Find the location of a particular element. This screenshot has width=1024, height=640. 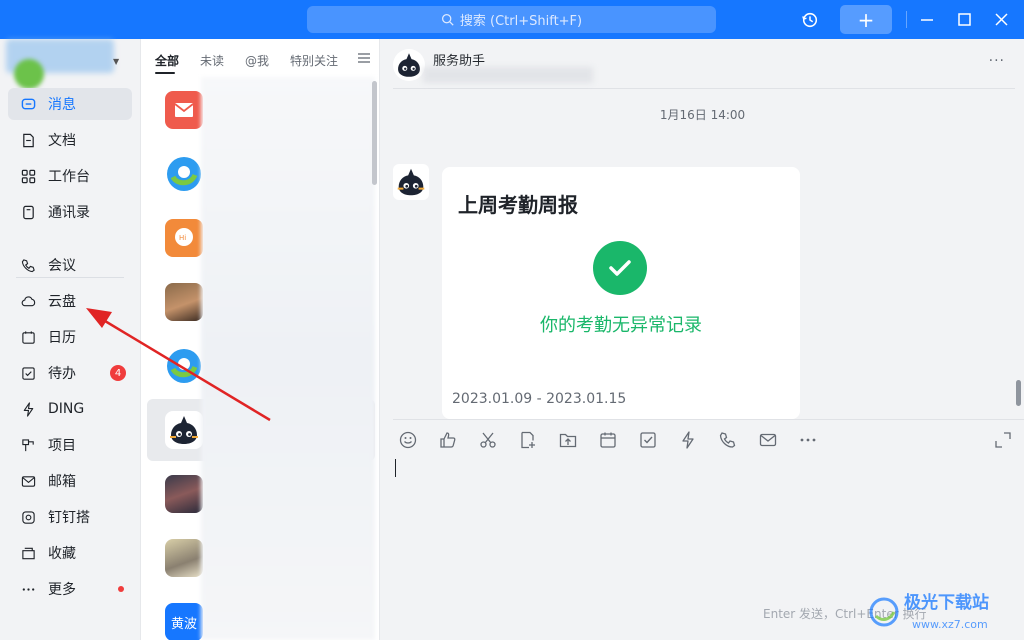

lightning-icon is located at coordinates (28, 409).